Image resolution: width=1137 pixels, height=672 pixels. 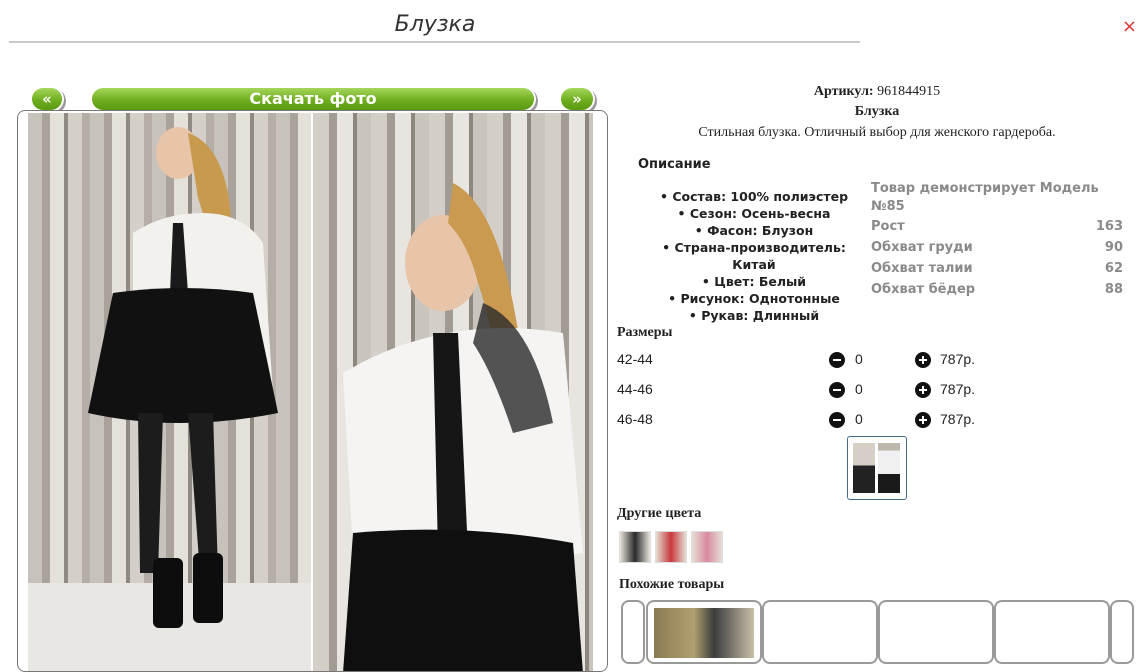 I want to click on sizes-heading: Размеры, so click(x=645, y=332).